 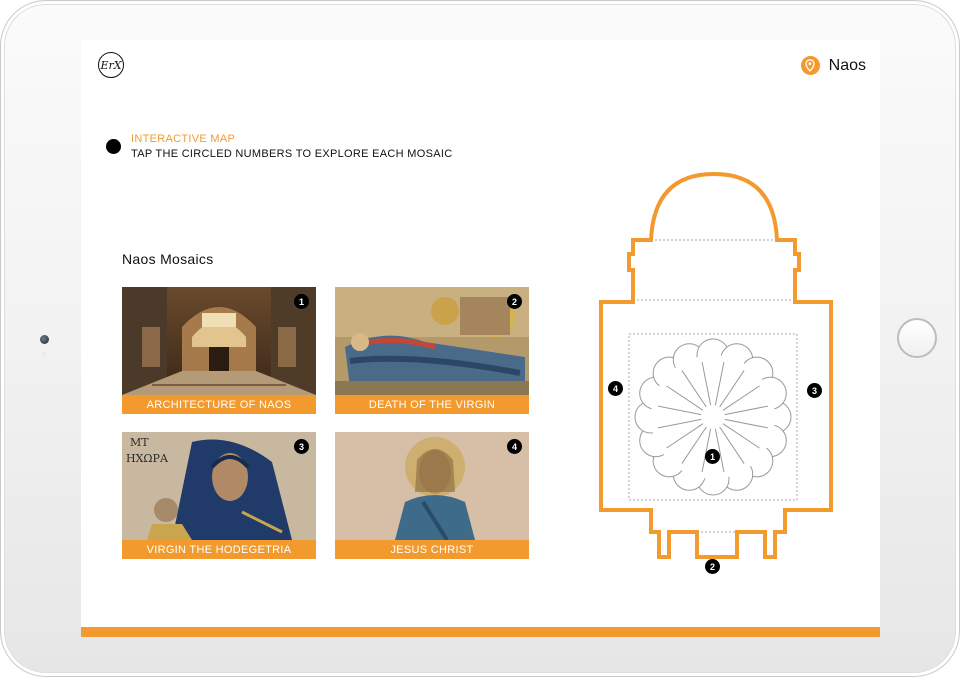 I want to click on mosaic-card-death-of-virgin: DEATH OF THE VIRGIN 2, so click(x=432, y=350).